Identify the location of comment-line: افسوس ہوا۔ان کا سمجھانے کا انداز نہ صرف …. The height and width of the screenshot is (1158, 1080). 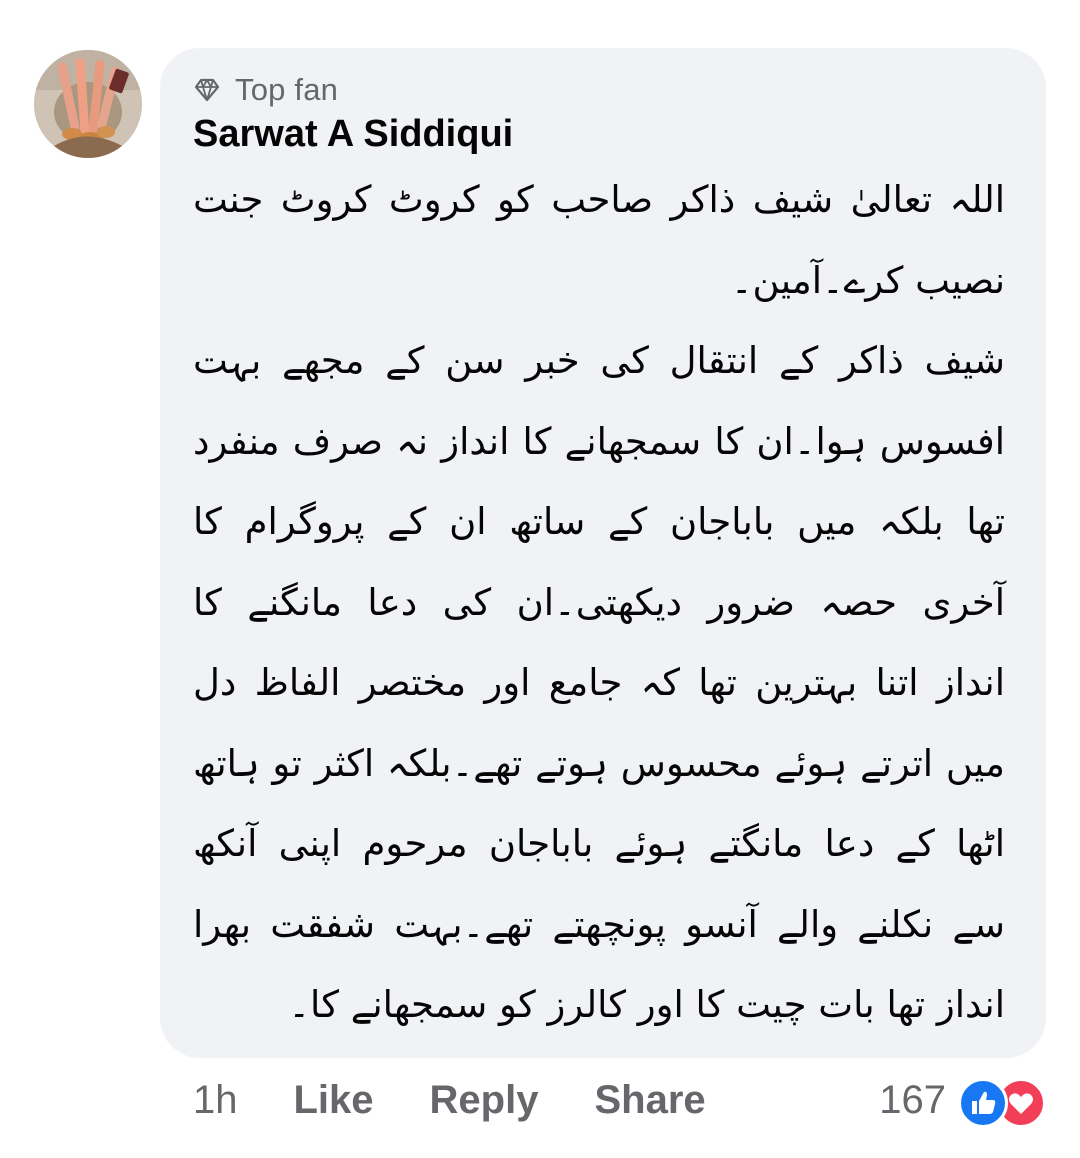
(599, 441).